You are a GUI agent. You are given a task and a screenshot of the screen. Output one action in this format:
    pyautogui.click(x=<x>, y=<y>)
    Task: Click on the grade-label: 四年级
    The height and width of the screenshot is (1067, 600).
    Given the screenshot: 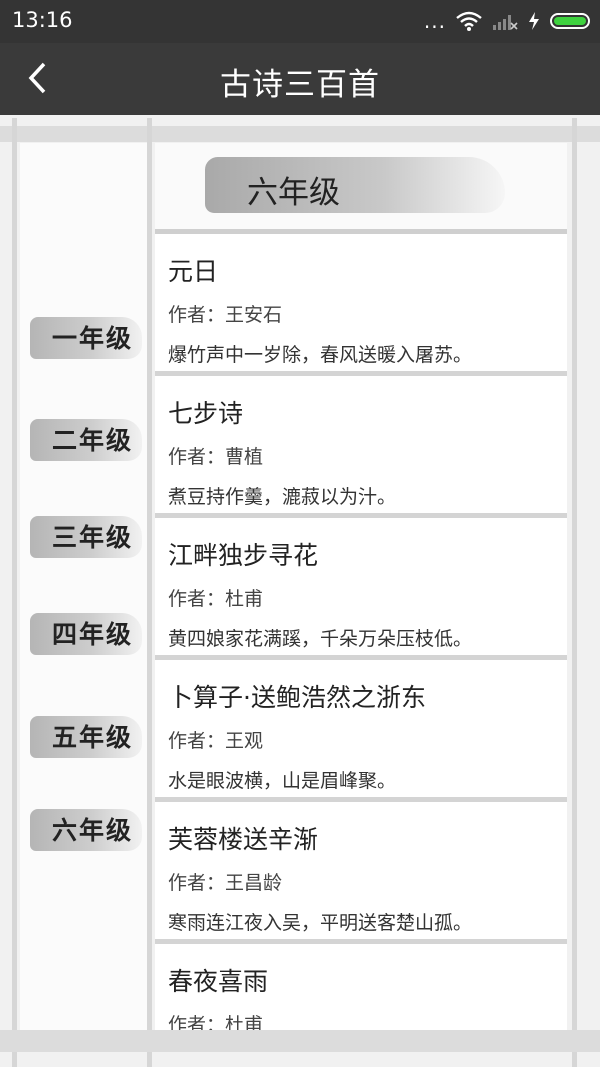 What is the action you would take?
    pyautogui.click(x=93, y=634)
    